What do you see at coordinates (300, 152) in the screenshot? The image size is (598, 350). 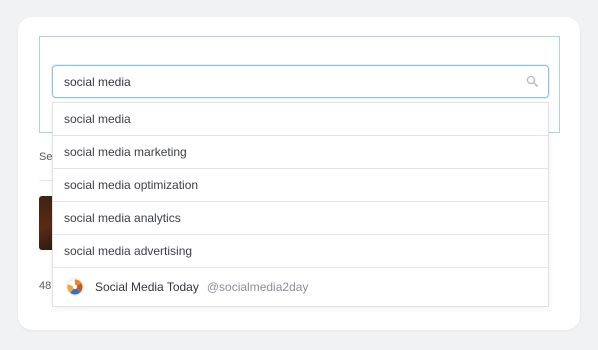 I see `suggestion-item: social media marketing` at bounding box center [300, 152].